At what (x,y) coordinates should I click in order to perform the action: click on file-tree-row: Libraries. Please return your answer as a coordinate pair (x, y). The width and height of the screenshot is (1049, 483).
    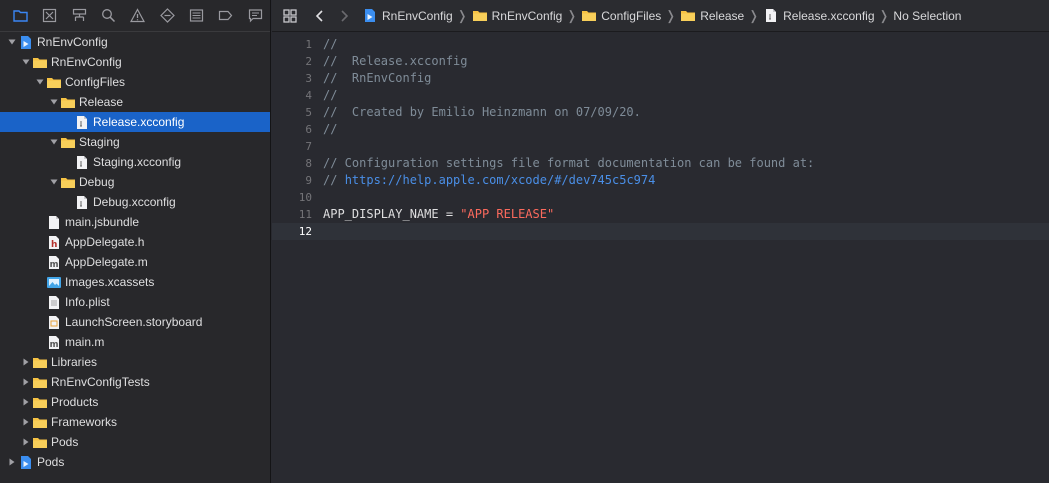
    Looking at the image, I should click on (135, 362).